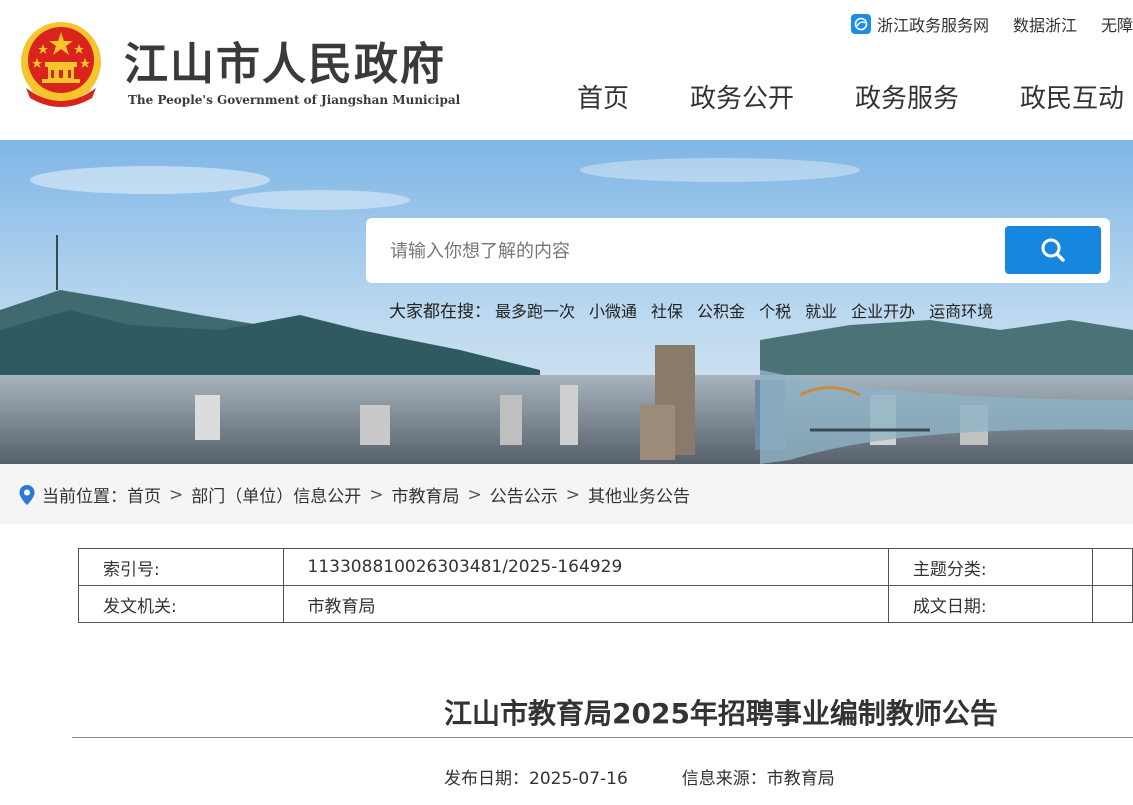 The width and height of the screenshot is (1133, 805). What do you see at coordinates (61, 64) in the screenshot?
I see `national-emblem-icon` at bounding box center [61, 64].